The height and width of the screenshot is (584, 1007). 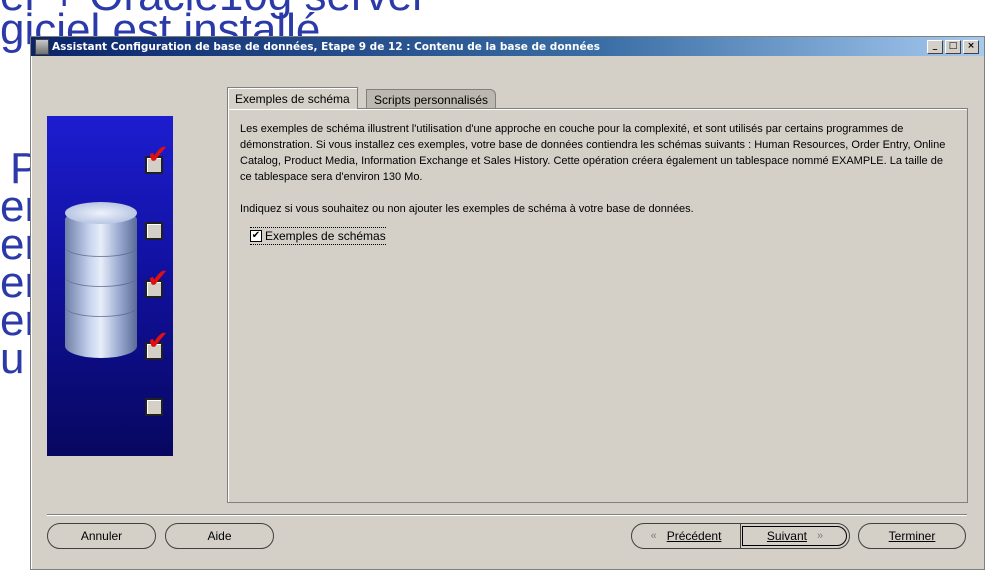 I want to click on chevron-left-icon: «, so click(x=653, y=536).